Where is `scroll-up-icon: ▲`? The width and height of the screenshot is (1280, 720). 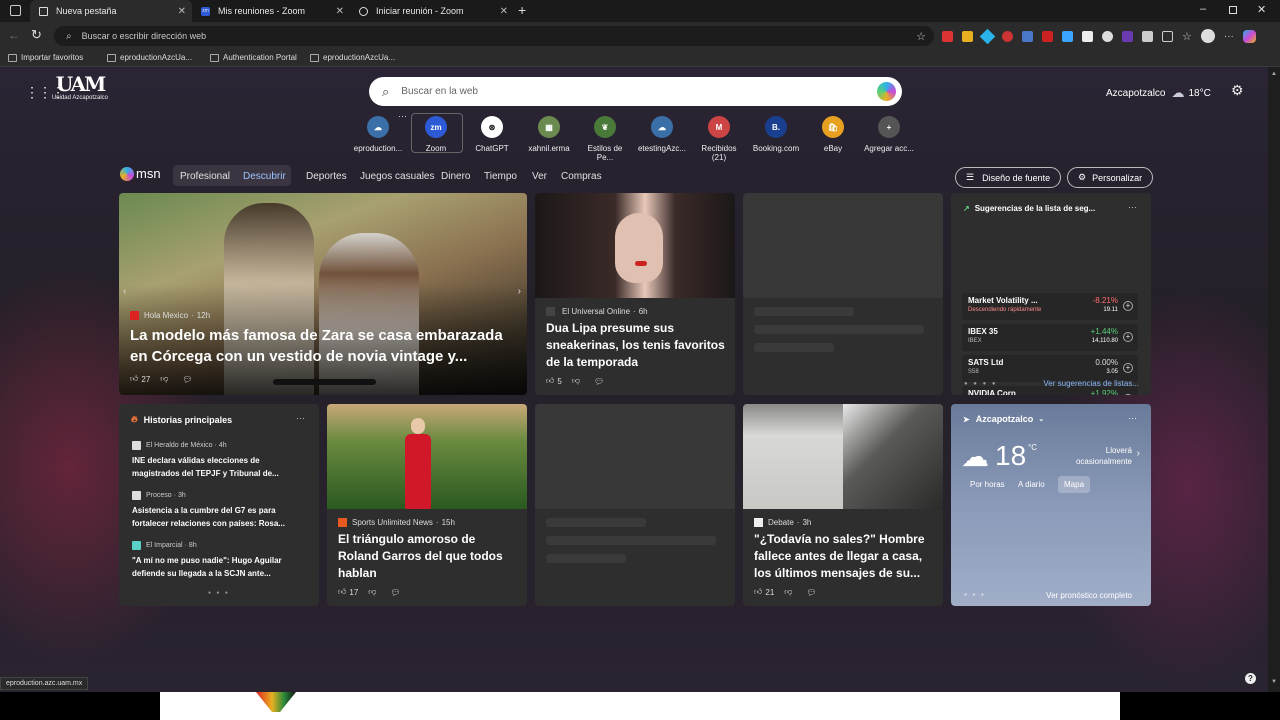
scroll-up-icon: ▲ is located at coordinates (1274, 74).